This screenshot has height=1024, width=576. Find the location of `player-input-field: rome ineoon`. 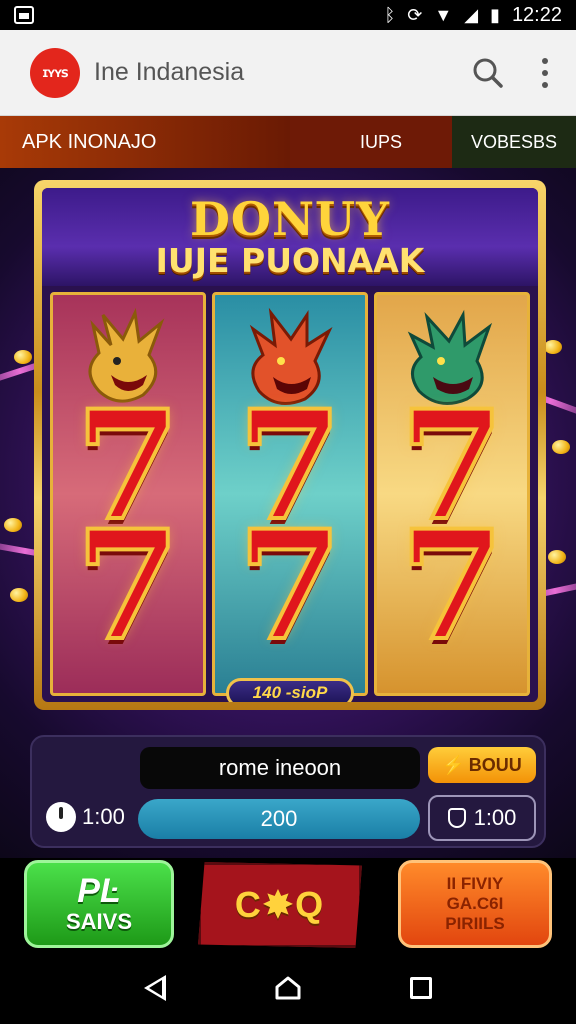

player-input-field: rome ineoon is located at coordinates (280, 768).